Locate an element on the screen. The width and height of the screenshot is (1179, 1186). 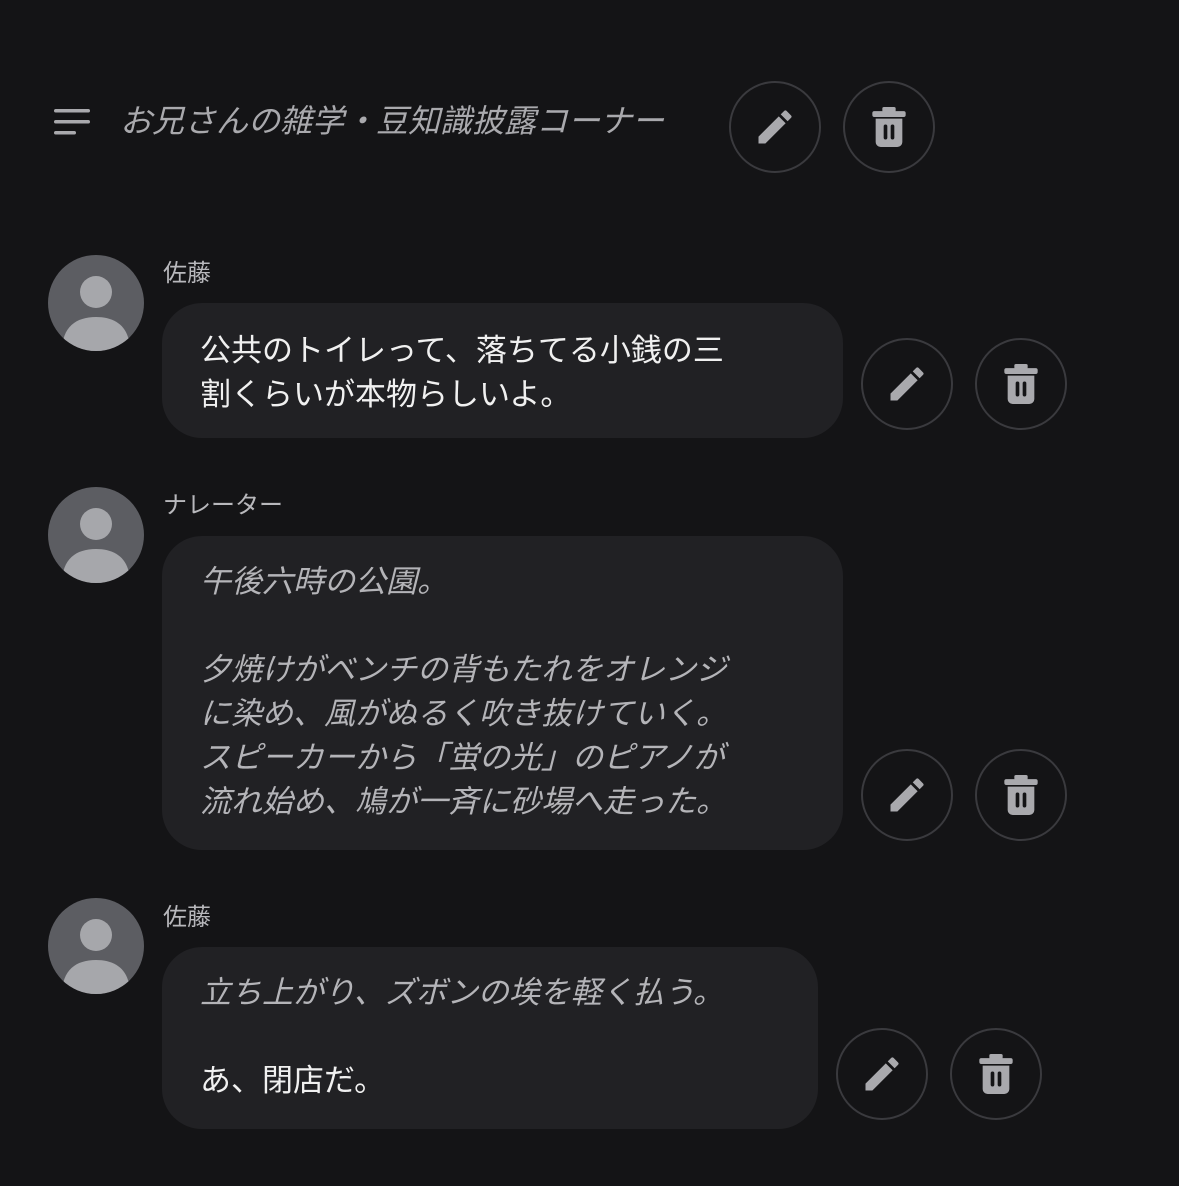
speaker-name: ナレーター is located at coordinates (223, 505).